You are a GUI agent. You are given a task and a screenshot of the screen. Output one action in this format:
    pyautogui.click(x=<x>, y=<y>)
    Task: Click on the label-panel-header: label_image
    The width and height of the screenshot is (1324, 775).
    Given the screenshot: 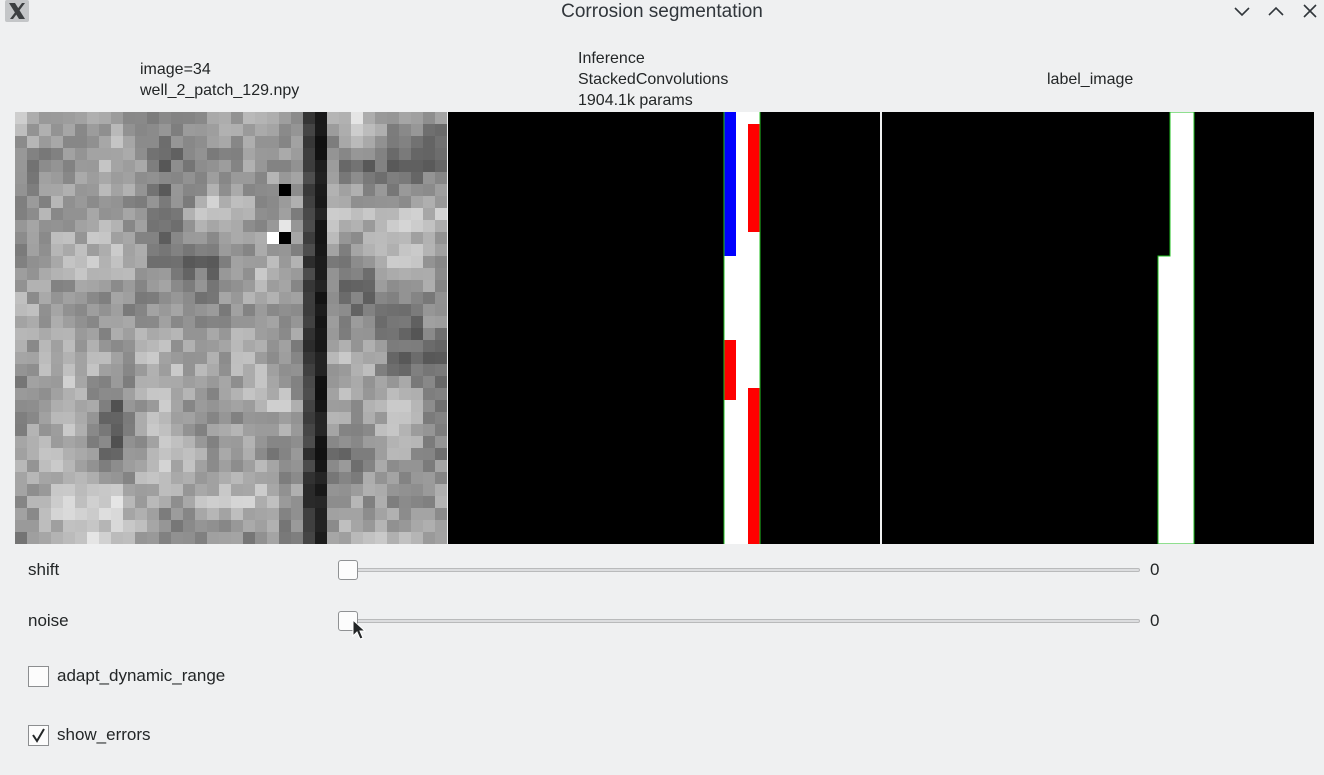 What is the action you would take?
    pyautogui.click(x=1090, y=79)
    